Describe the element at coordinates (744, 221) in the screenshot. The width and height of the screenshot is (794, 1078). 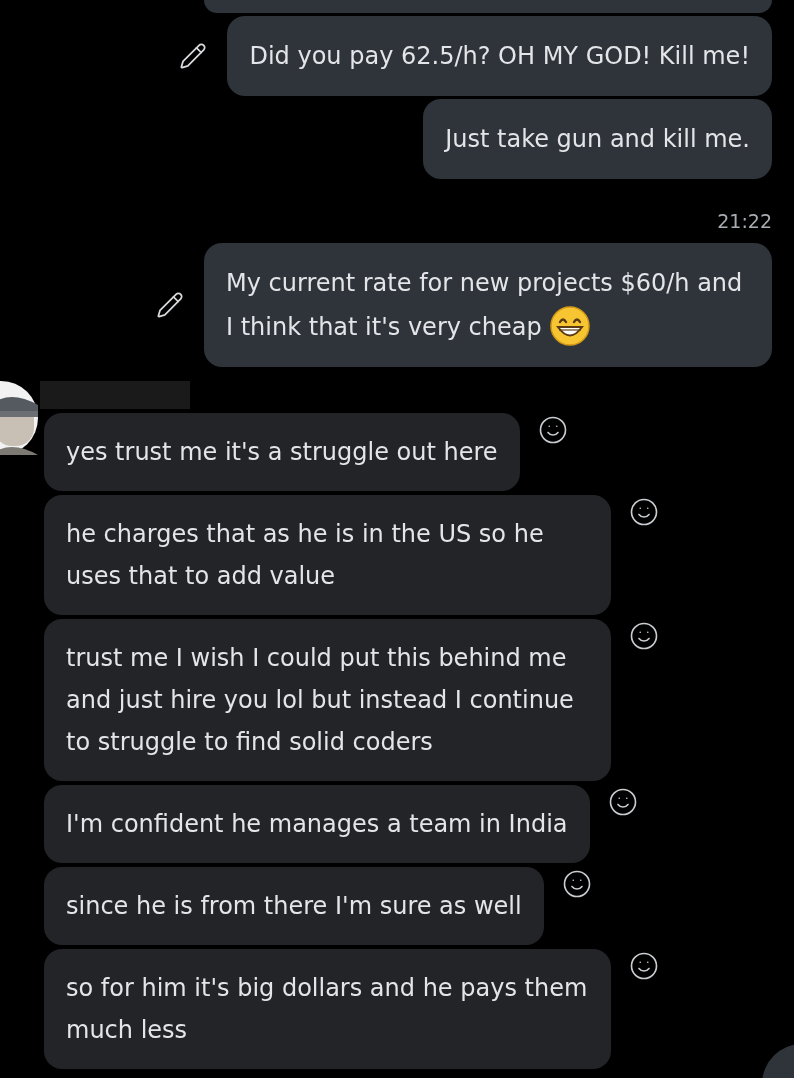
I see `timestamp: 21:22` at that location.